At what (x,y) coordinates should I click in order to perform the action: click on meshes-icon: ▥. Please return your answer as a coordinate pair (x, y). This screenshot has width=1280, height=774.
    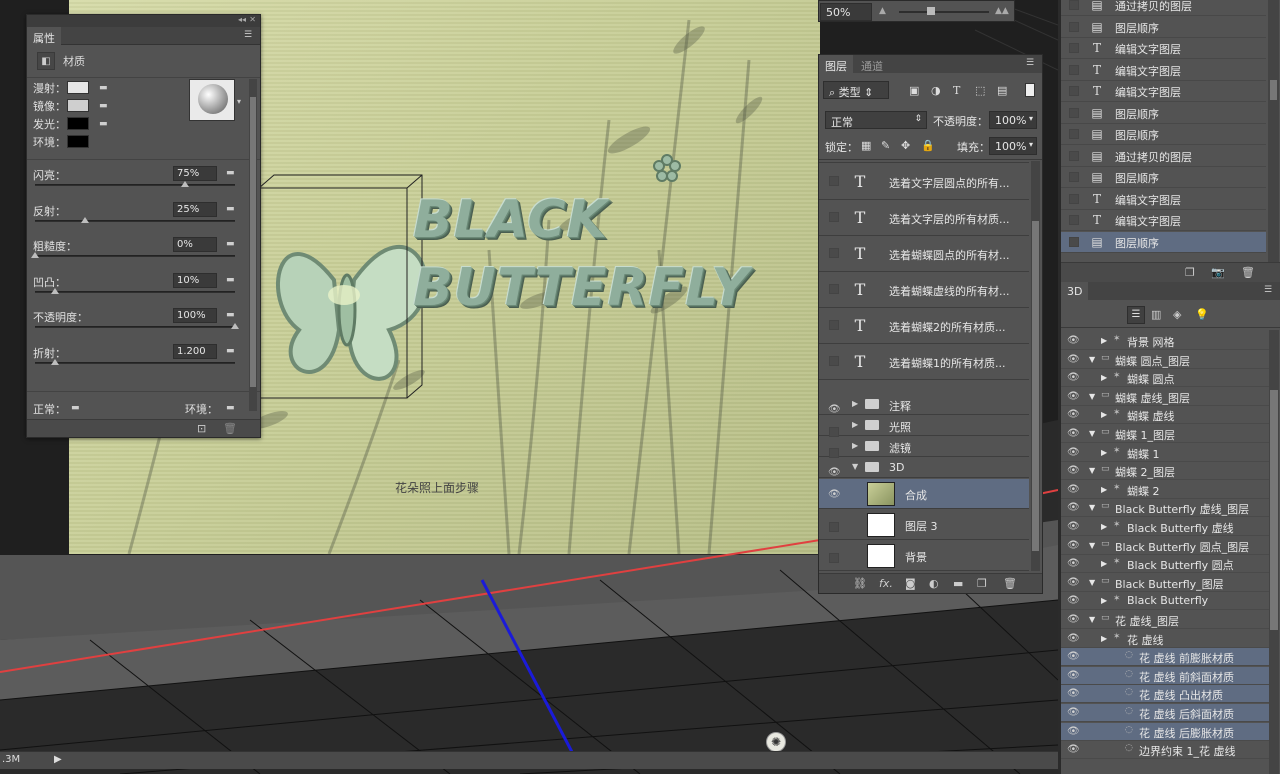
    Looking at the image, I should click on (1156, 314).